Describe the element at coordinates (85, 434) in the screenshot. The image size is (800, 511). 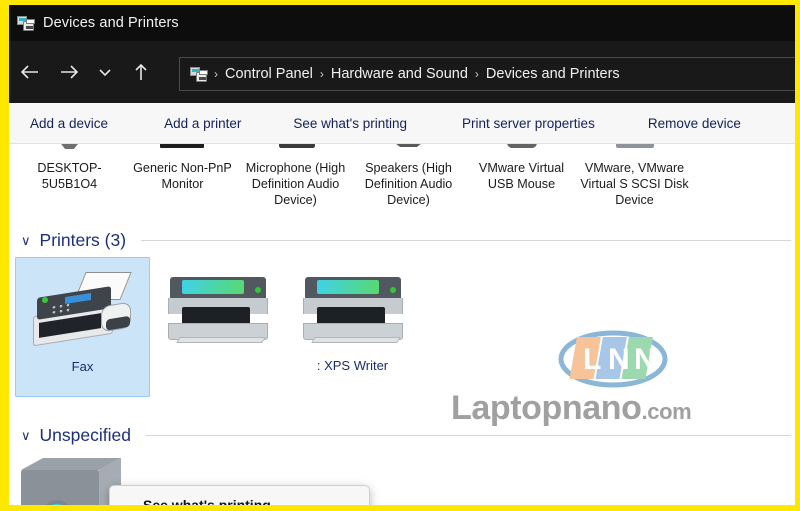
I see `unspecified-group-title: Unspecified` at that location.